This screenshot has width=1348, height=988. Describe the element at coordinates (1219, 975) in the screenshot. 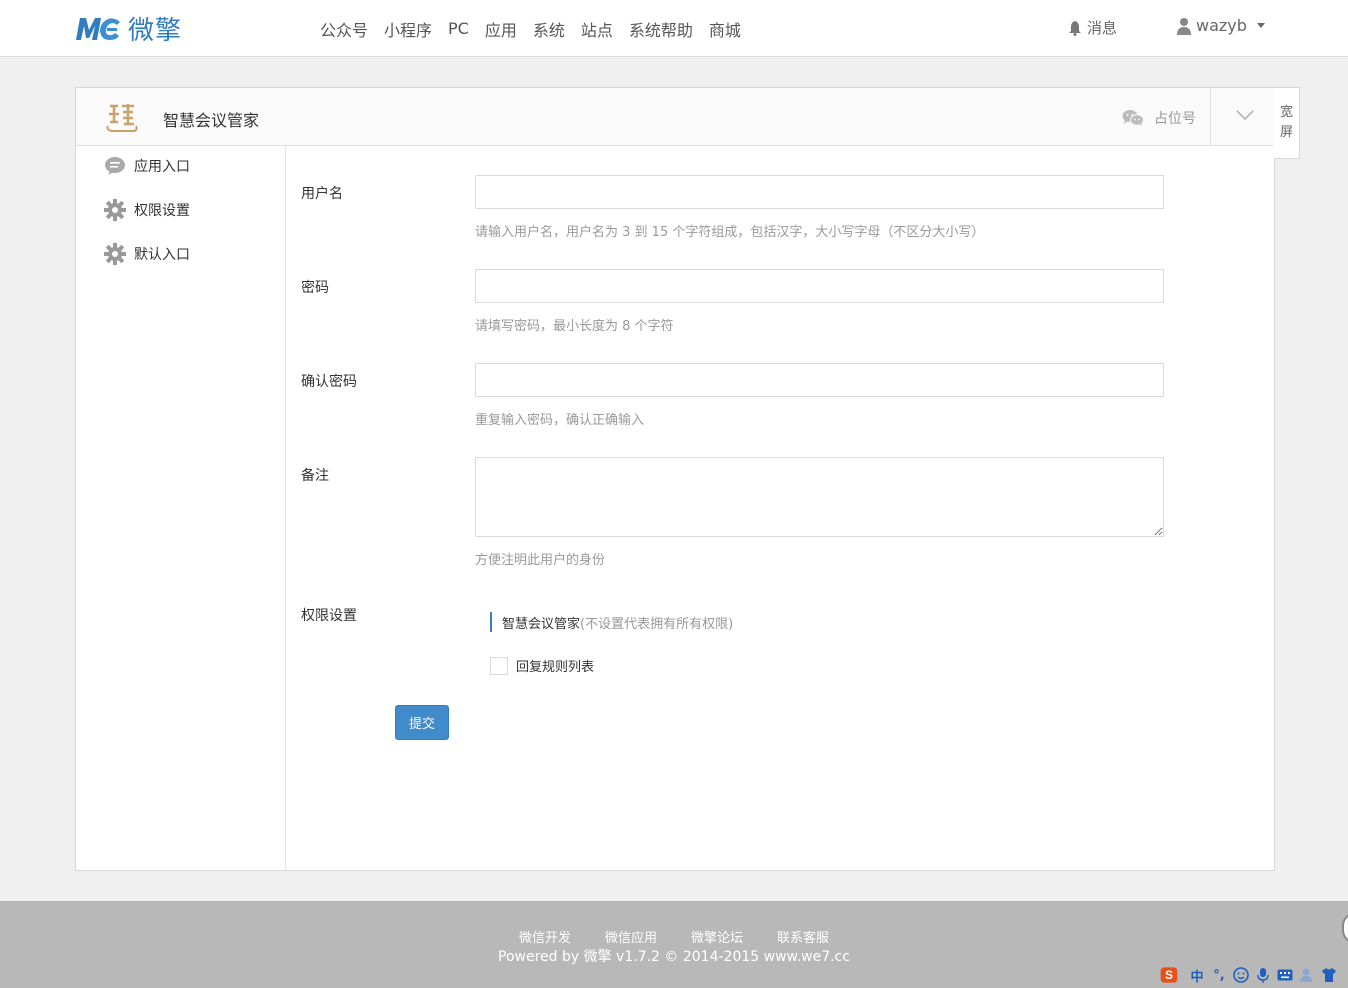

I see `ime-punctuation: °,` at that location.